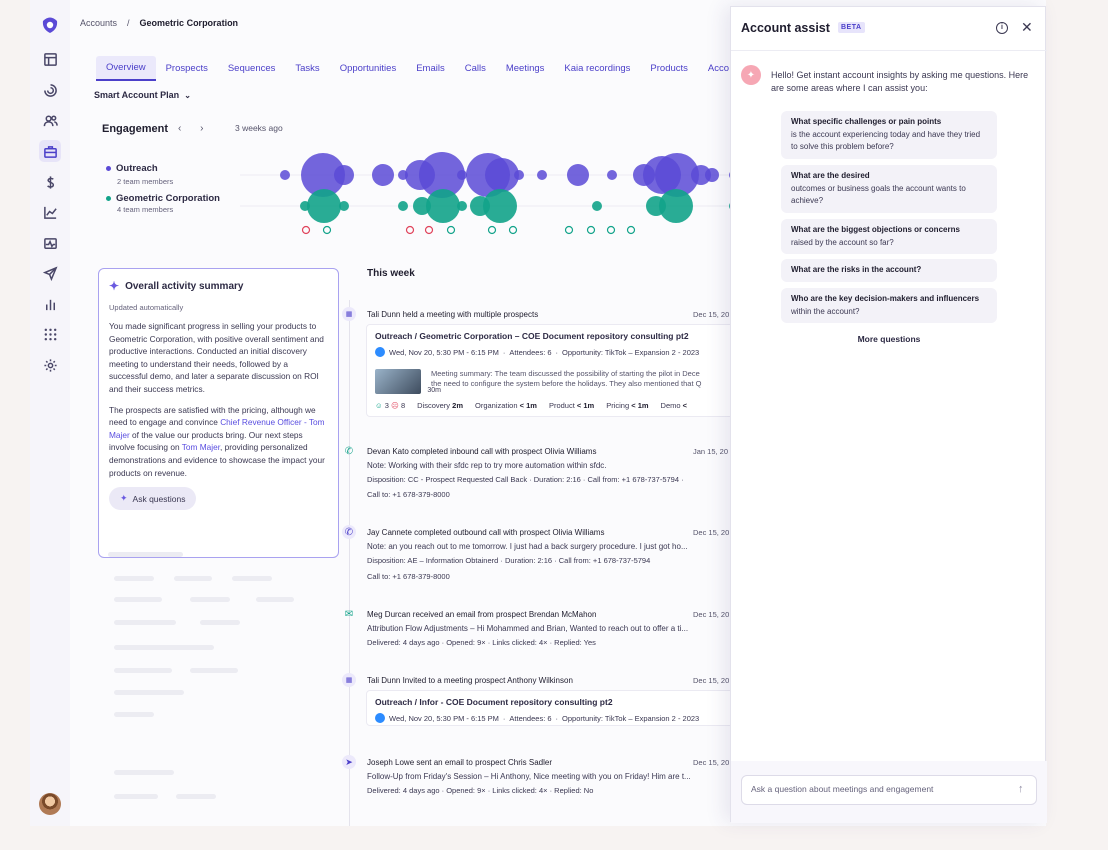  I want to click on smart-account-plan-dropdown: Smart Account Plan ⌄, so click(142, 95).